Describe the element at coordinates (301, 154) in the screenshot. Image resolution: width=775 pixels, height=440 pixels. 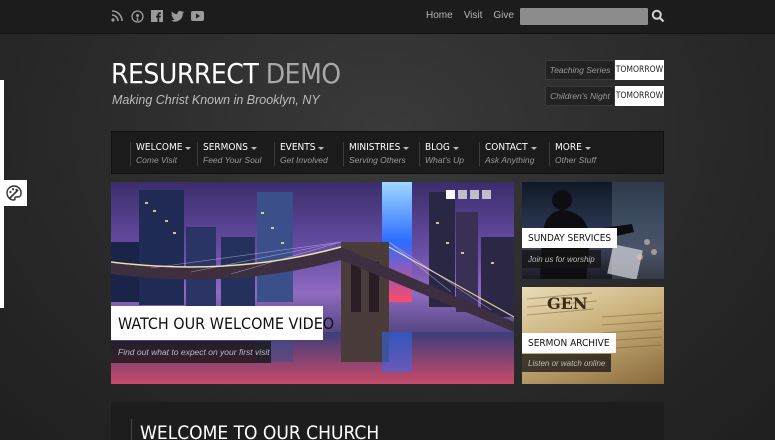
I see `nav-item-events: EVENTS Get Involved` at that location.